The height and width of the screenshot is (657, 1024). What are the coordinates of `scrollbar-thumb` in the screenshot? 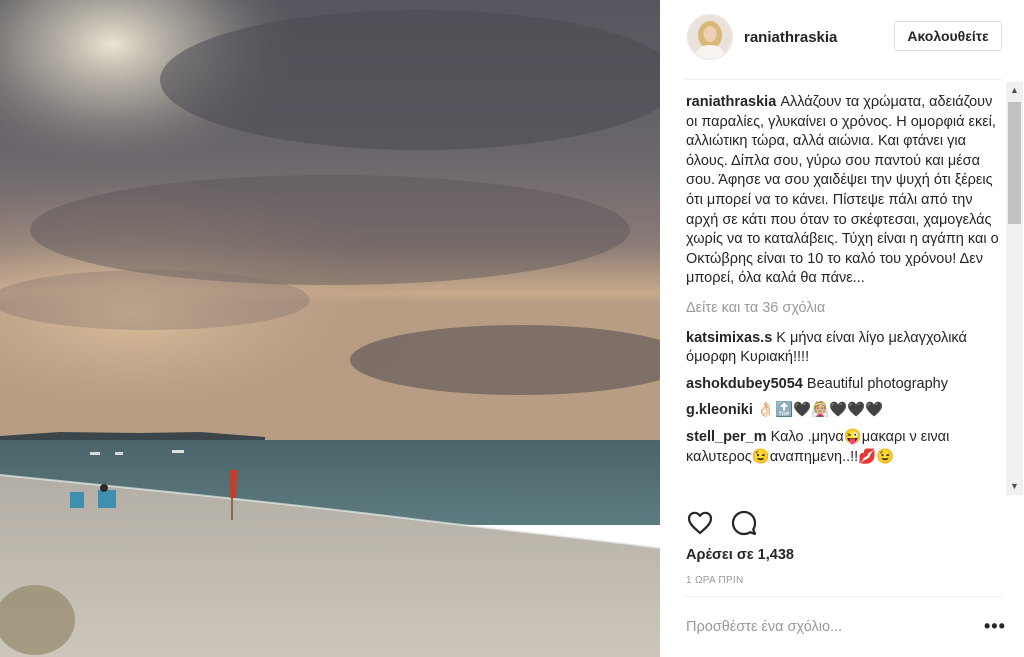 It's located at (1014, 163).